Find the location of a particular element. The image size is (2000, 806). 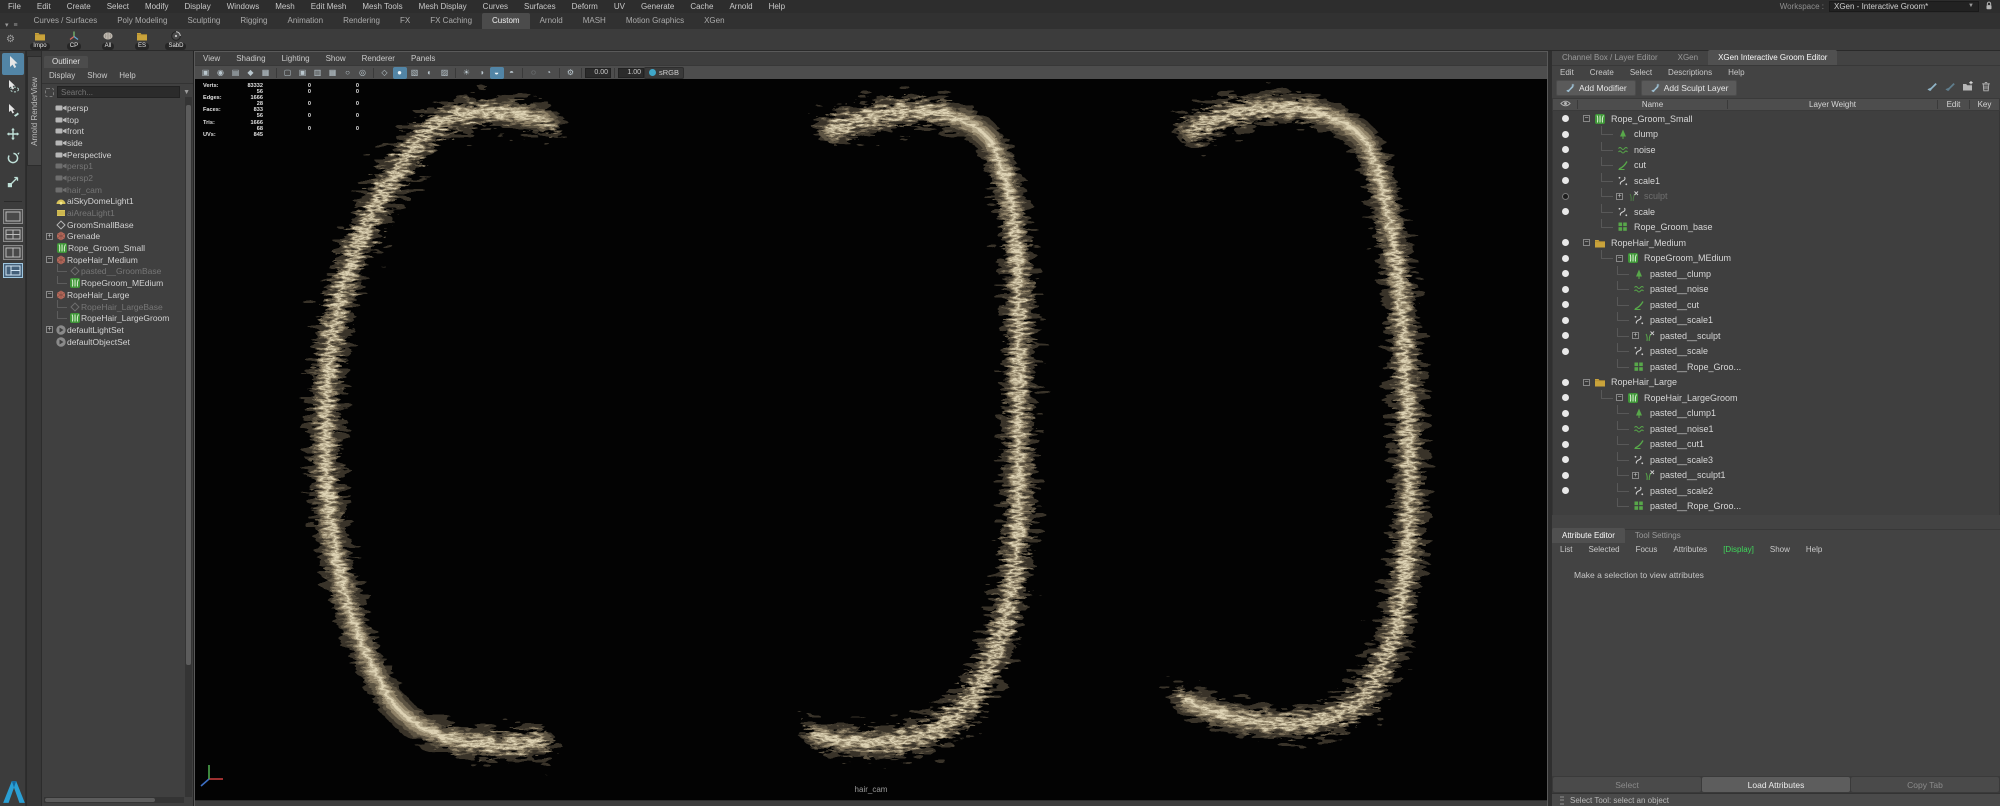

image-plane-icon: ▦ is located at coordinates (266, 73).